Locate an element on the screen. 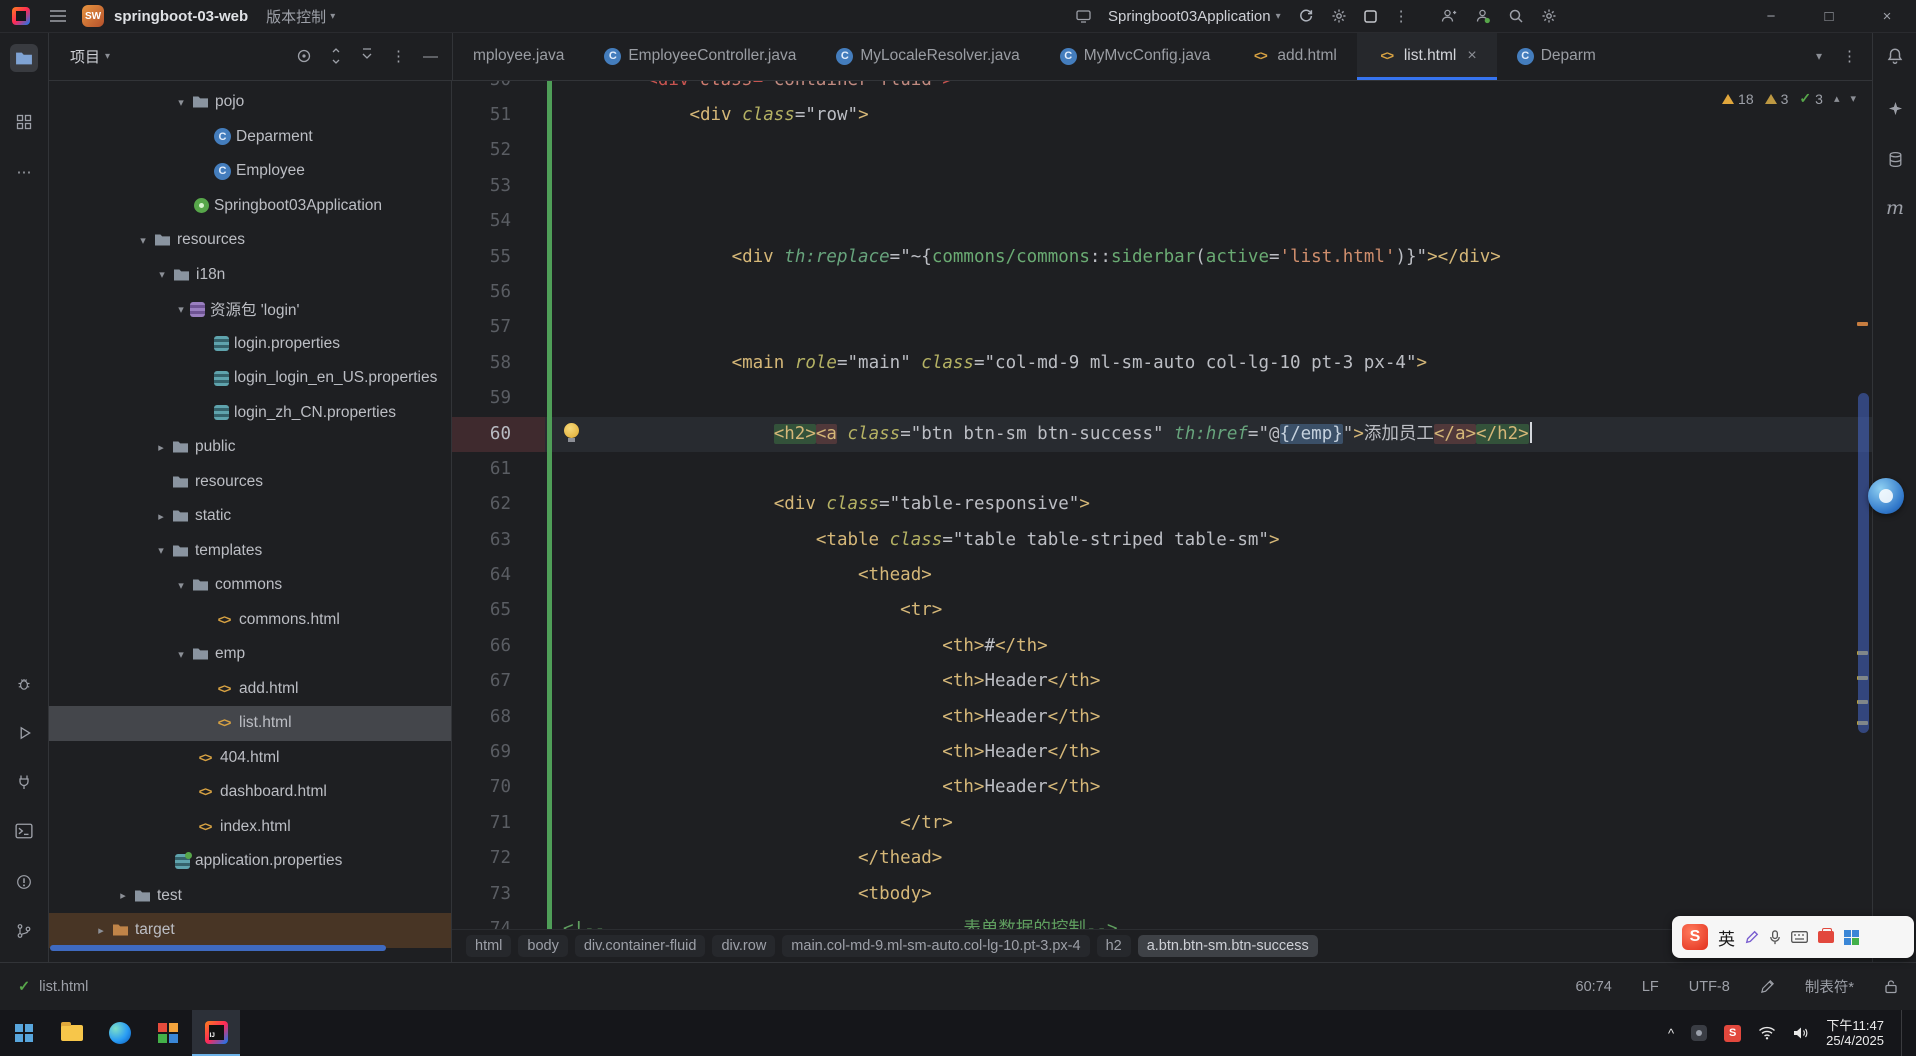  expand-collapse-icon is located at coordinates (336, 56).